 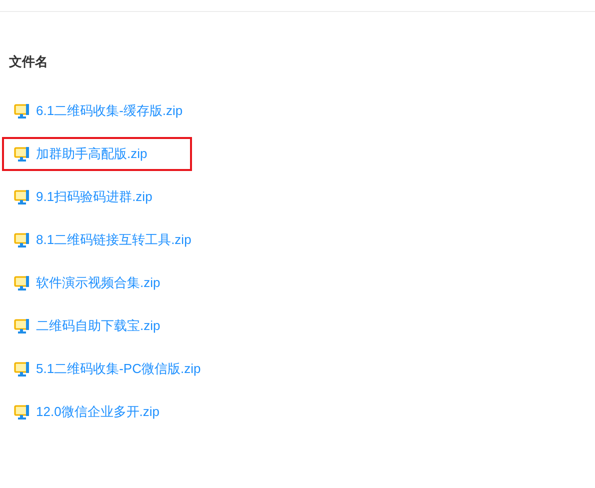 I want to click on file-link: 6.1二维码收集-缓存版.zip, so click(x=109, y=111).